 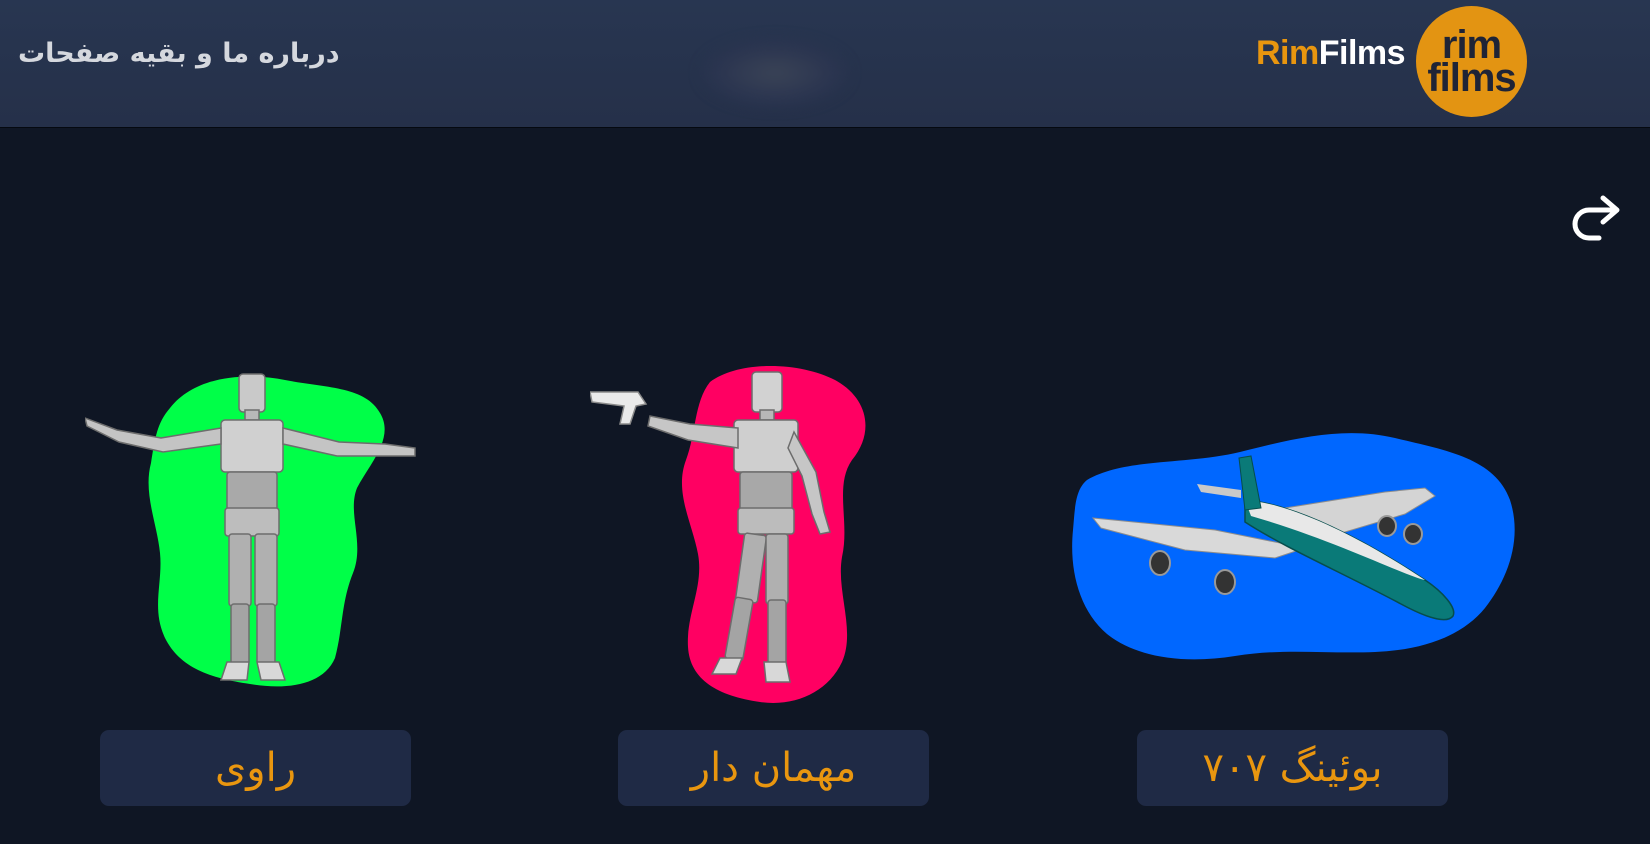 What do you see at coordinates (775, 73) in the screenshot?
I see `blurred-center-element` at bounding box center [775, 73].